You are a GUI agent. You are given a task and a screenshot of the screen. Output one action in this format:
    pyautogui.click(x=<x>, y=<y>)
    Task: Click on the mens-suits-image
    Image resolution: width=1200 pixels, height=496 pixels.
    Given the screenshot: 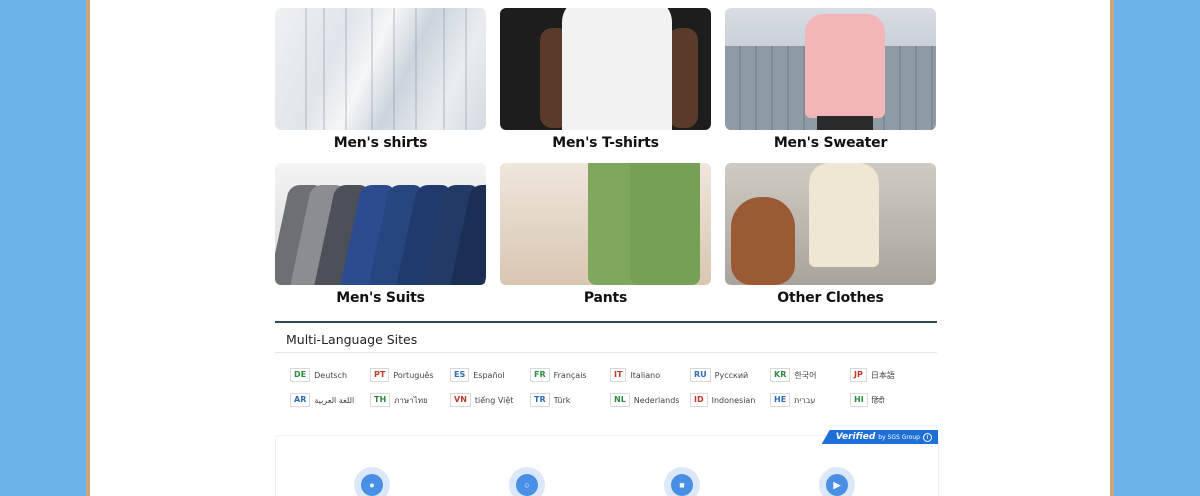 What is the action you would take?
    pyautogui.click(x=380, y=224)
    